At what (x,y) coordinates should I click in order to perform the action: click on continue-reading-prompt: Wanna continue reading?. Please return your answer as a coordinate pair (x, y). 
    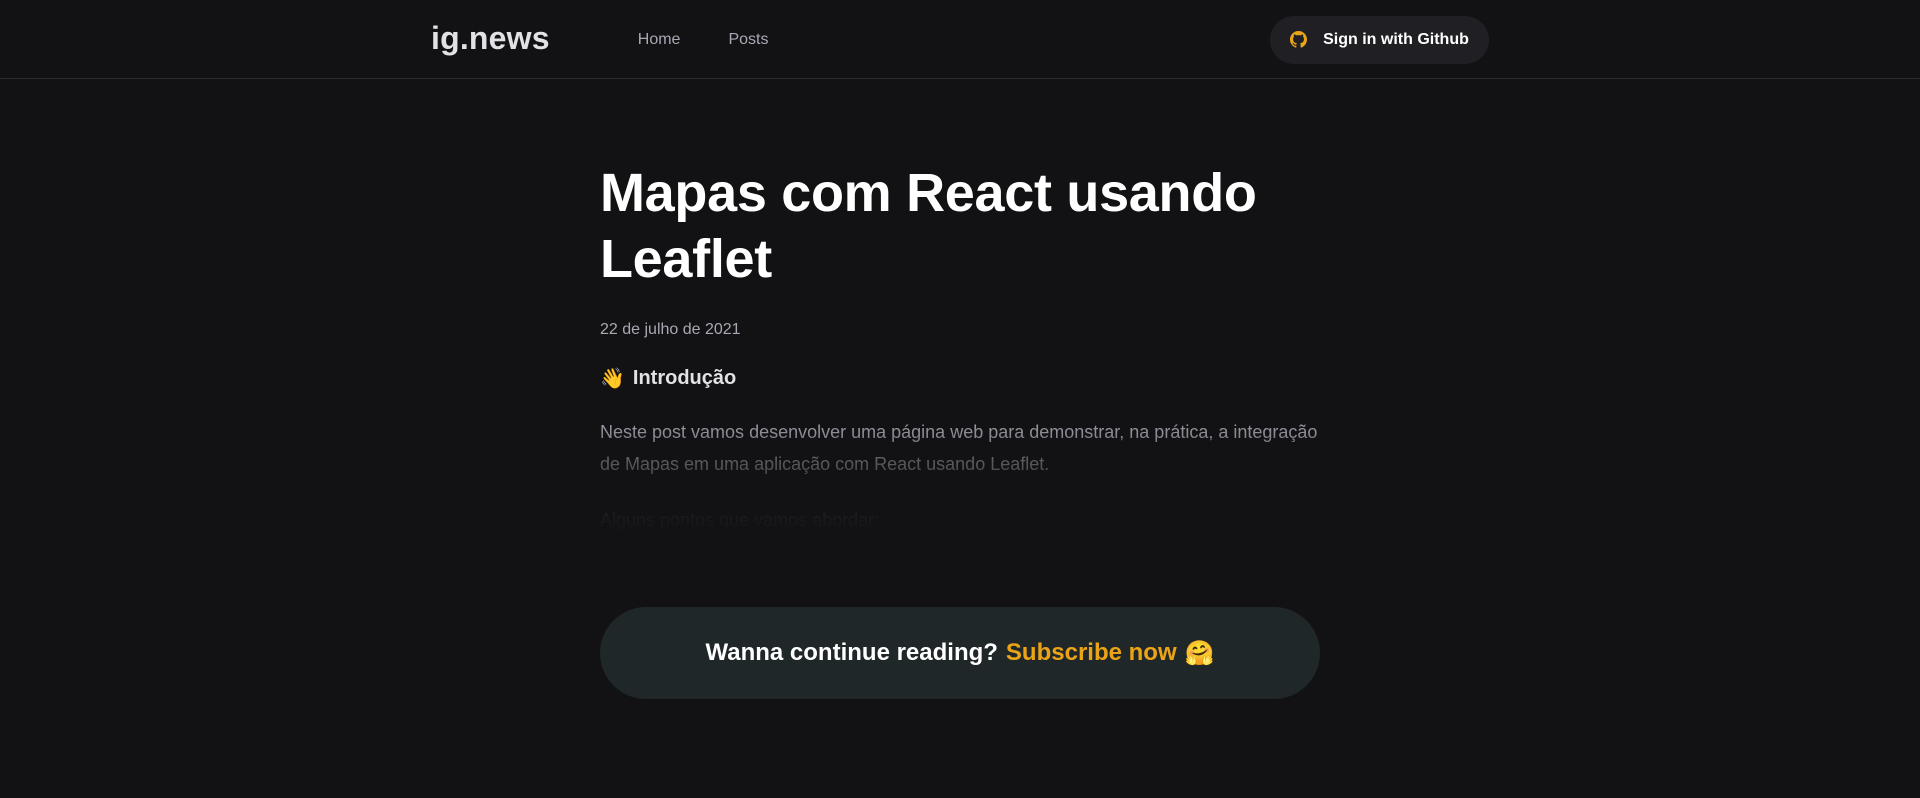
    Looking at the image, I should click on (851, 652).